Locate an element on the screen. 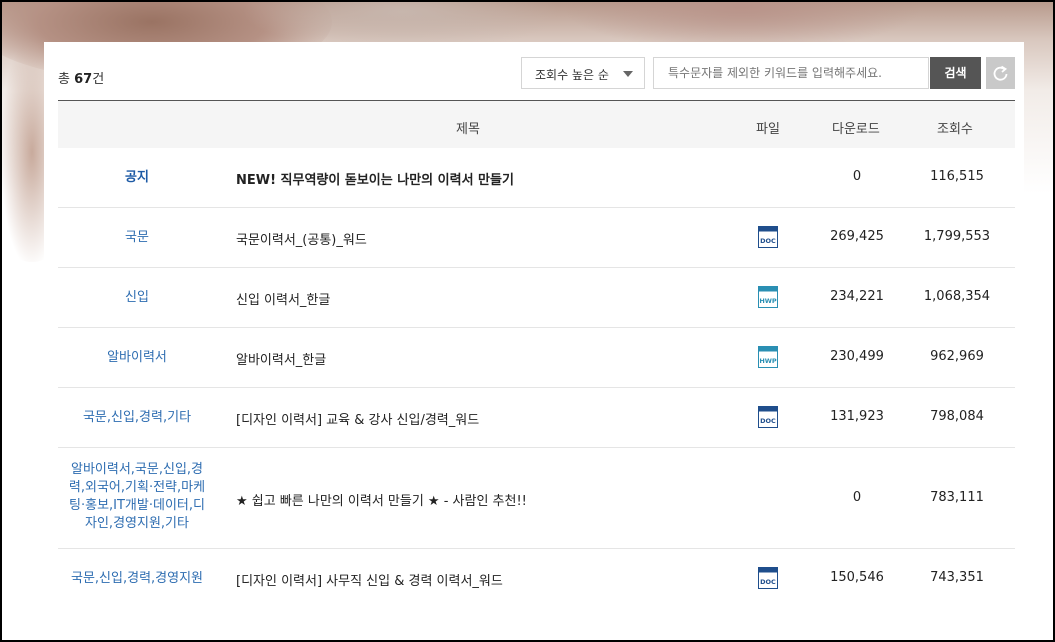 The image size is (1055, 642). total-prefix: 총 is located at coordinates (64, 79).